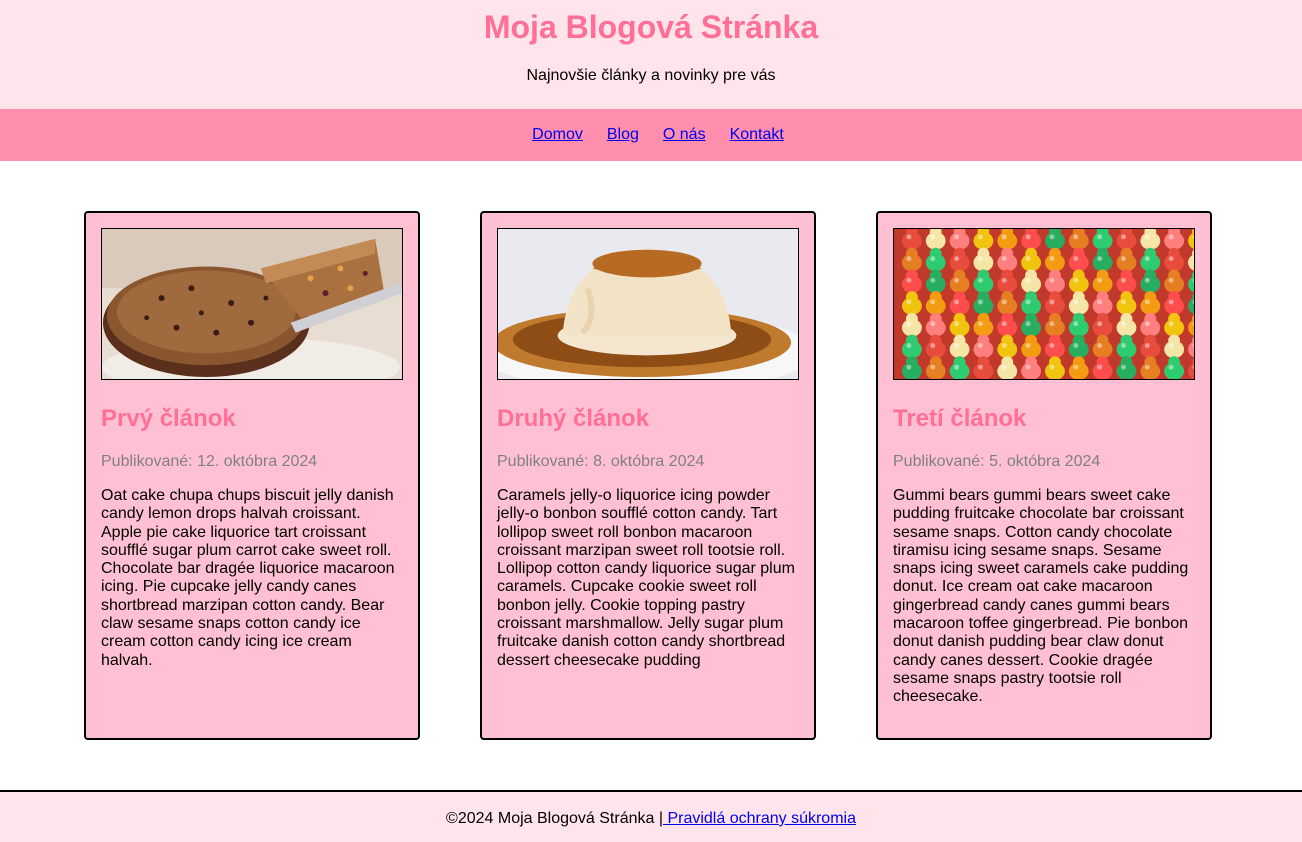 The image size is (1302, 842). I want to click on fruit-cake-image, so click(252, 304).